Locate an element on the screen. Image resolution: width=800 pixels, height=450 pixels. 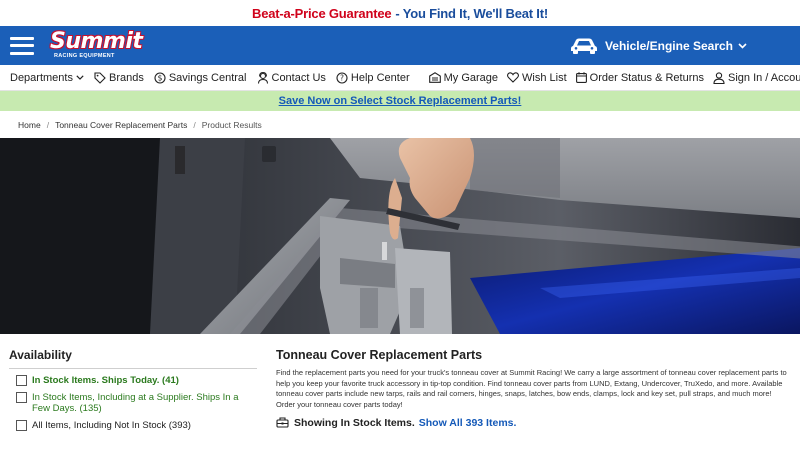
garage-icon is located at coordinates (434, 77).